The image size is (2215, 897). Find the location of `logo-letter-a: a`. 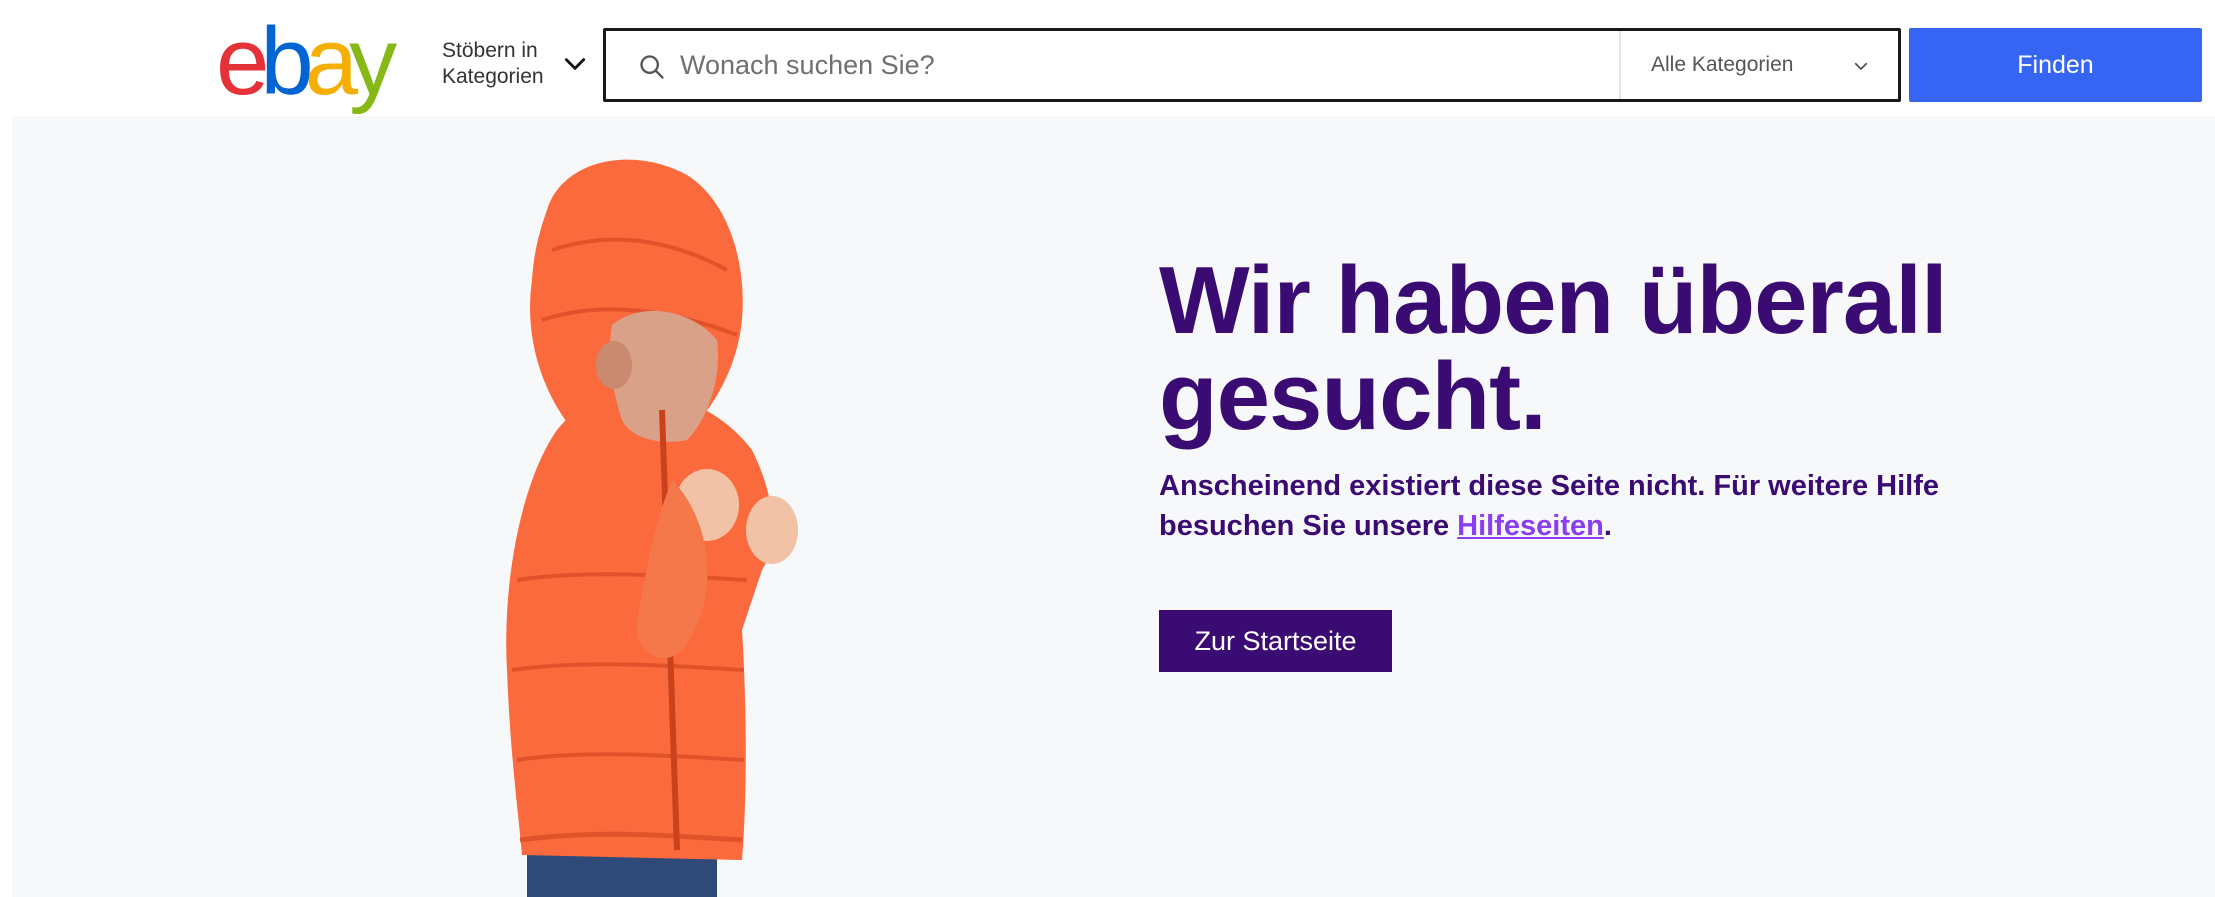

logo-letter-a: a is located at coordinates (331, 61).